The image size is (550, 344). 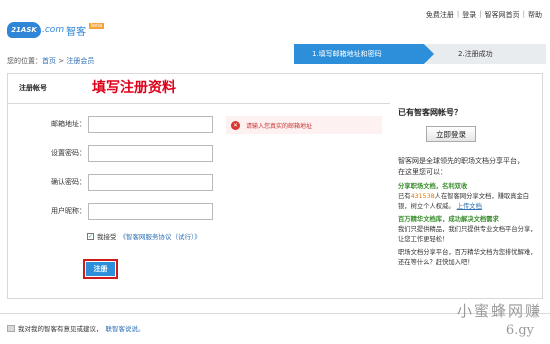 What do you see at coordinates (150, 182) in the screenshot?
I see `confirm-password-field` at bounding box center [150, 182].